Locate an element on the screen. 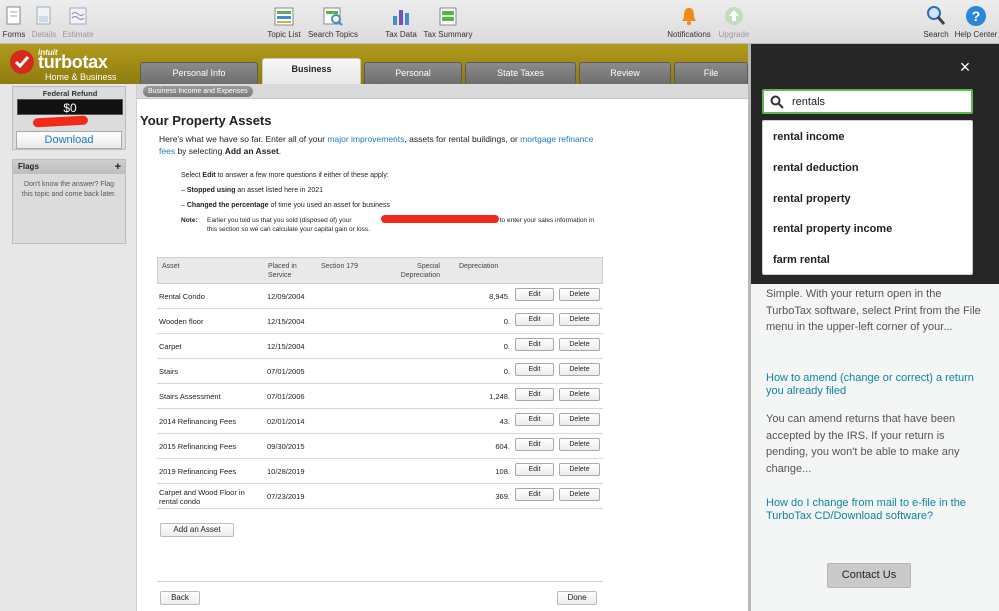 The width and height of the screenshot is (999, 611). close-icon: × is located at coordinates (965, 67).